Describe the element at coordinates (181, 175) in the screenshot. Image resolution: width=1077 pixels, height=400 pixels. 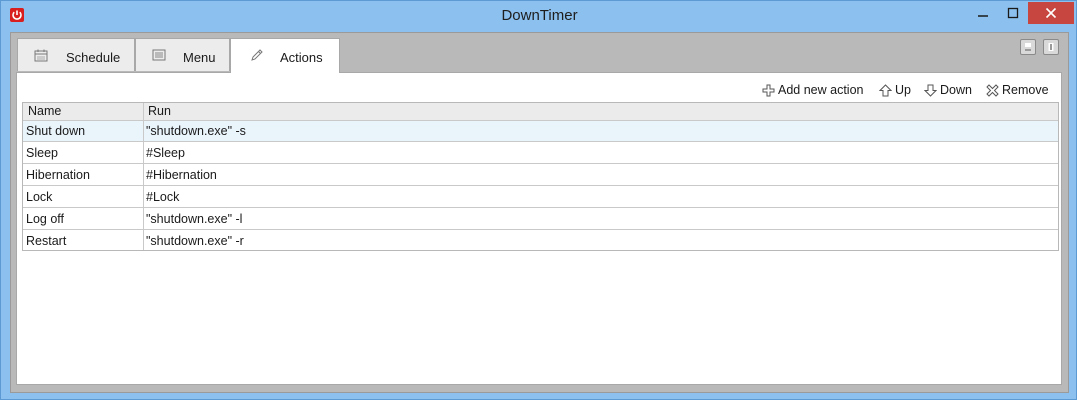
I see `row-run-cell: #Hibernation` at that location.